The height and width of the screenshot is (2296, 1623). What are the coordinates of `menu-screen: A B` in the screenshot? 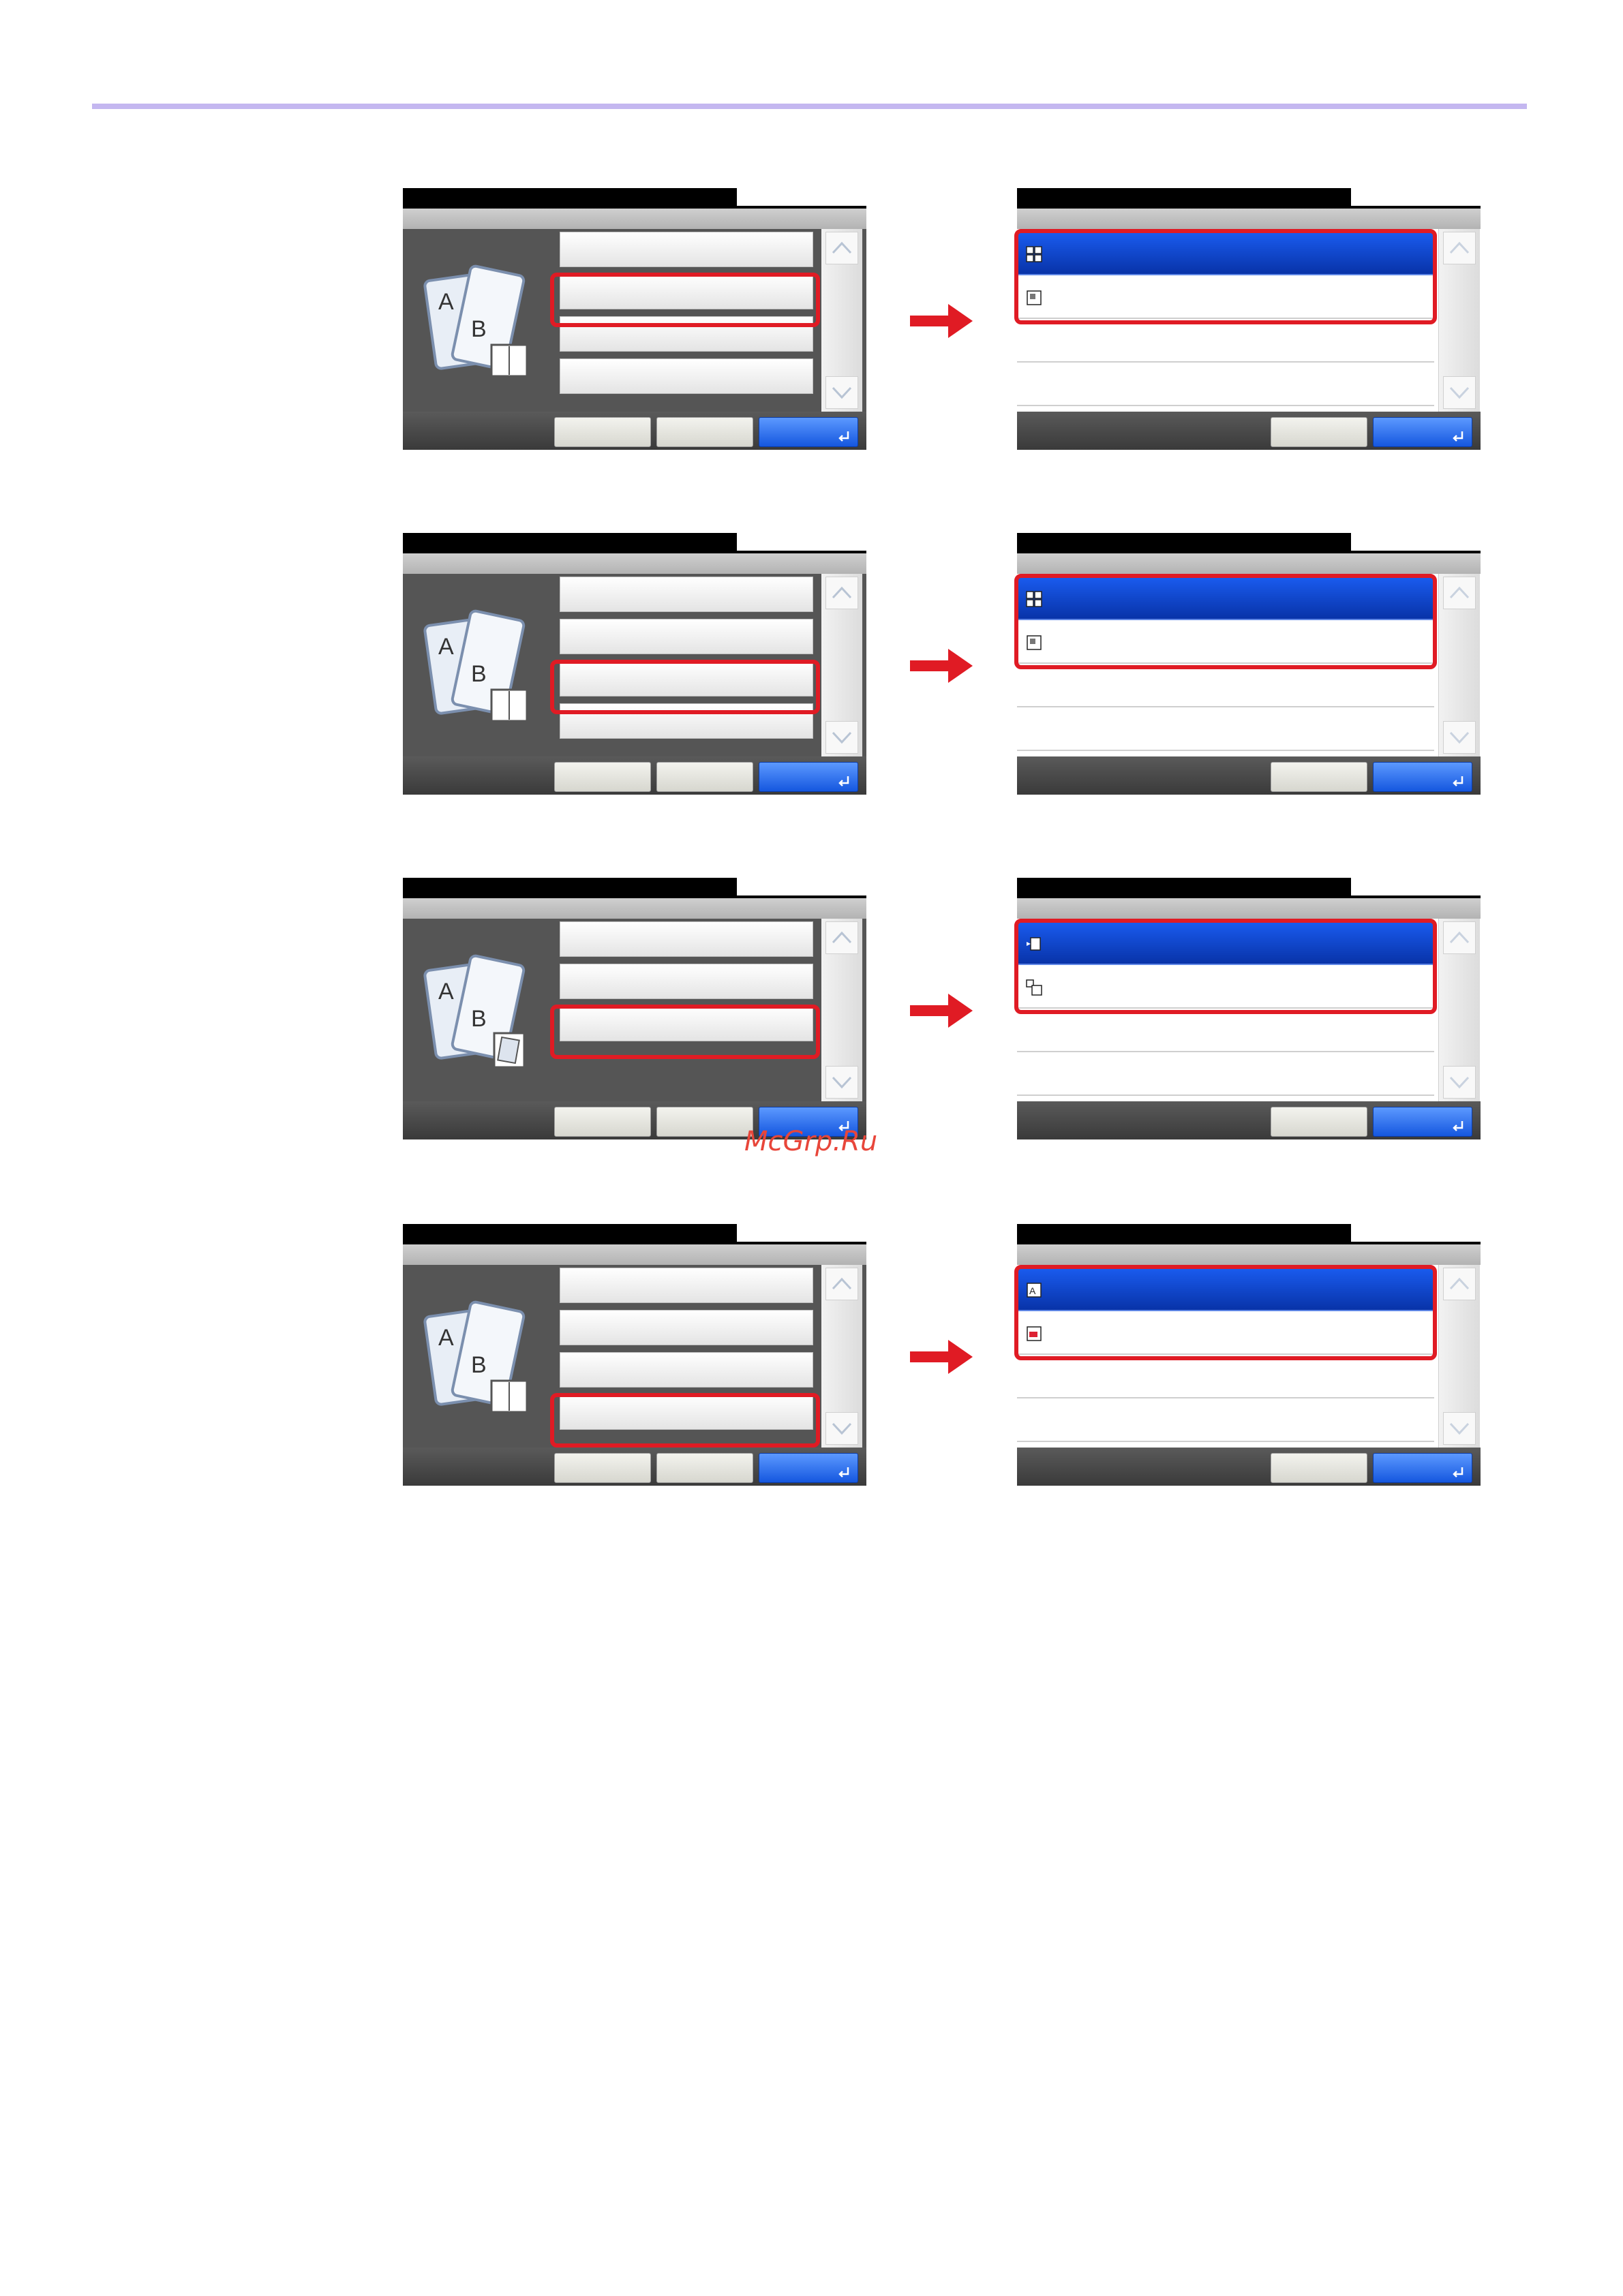 It's located at (634, 664).